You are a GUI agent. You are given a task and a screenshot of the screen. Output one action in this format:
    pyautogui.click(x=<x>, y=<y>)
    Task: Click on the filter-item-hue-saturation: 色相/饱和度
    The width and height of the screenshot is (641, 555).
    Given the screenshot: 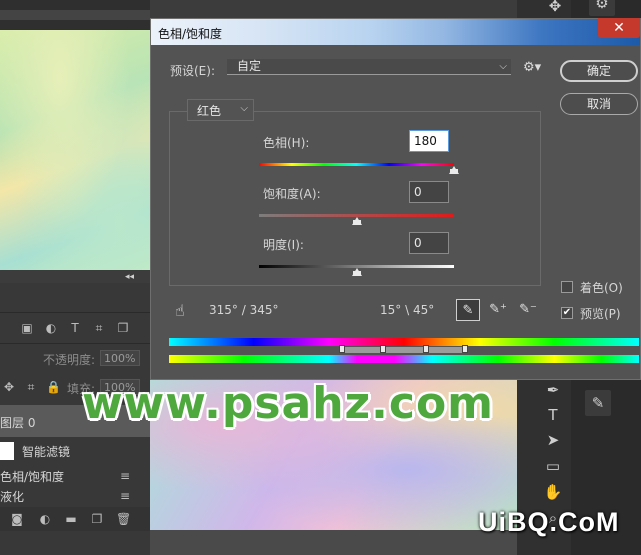 What is the action you would take?
    pyautogui.click(x=32, y=476)
    